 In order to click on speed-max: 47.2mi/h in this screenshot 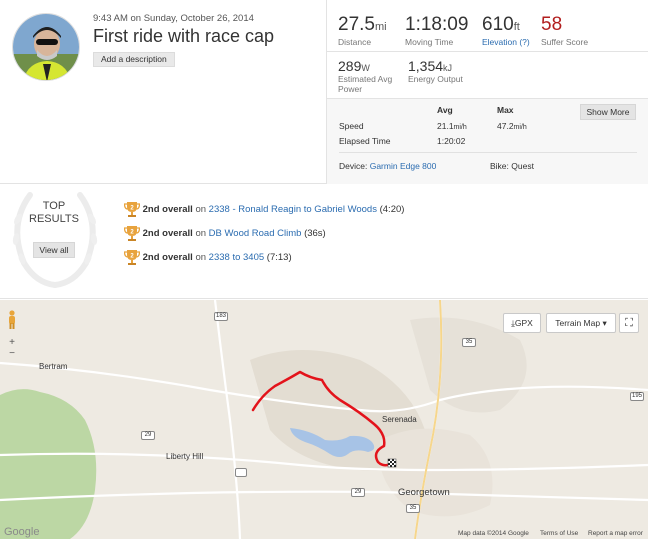, I will do `click(512, 126)`.